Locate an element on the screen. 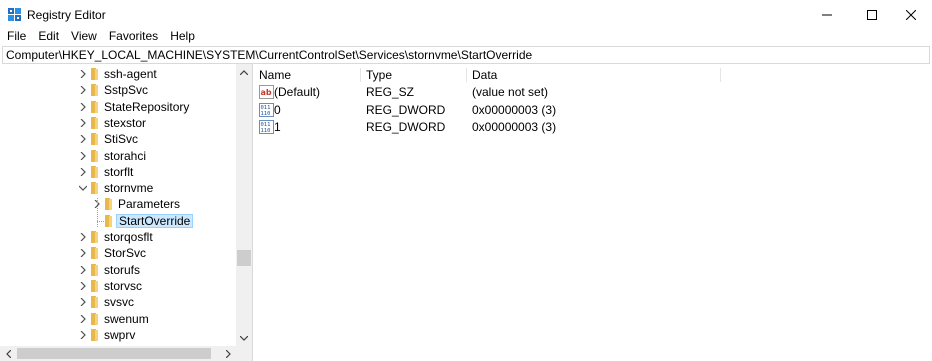 The width and height of the screenshot is (932, 361). tree-item: StorSvc is located at coordinates (118, 253).